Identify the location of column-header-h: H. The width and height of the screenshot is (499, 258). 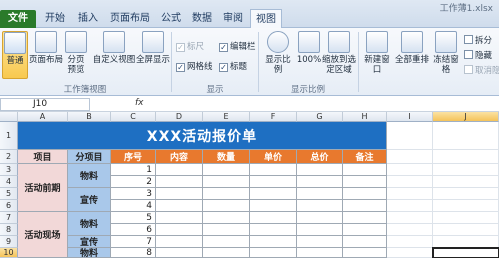
(365, 117).